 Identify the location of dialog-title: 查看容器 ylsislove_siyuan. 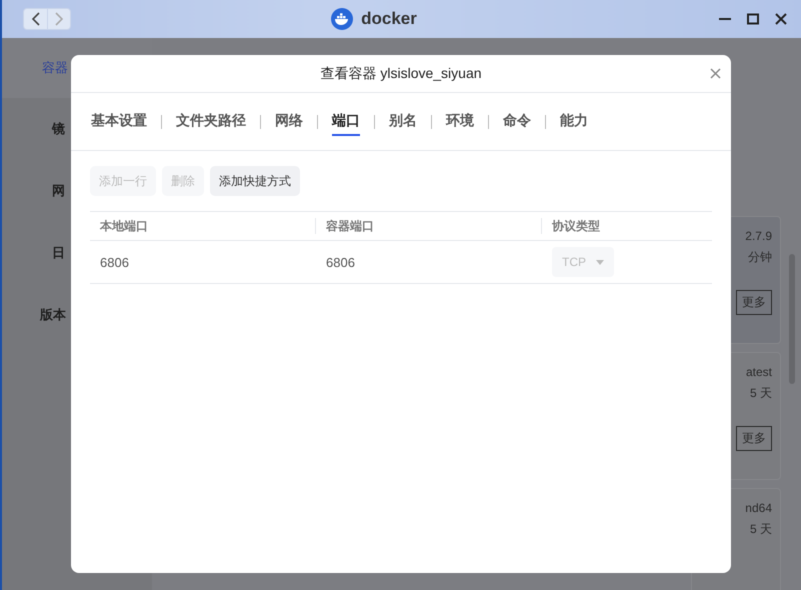
(401, 73).